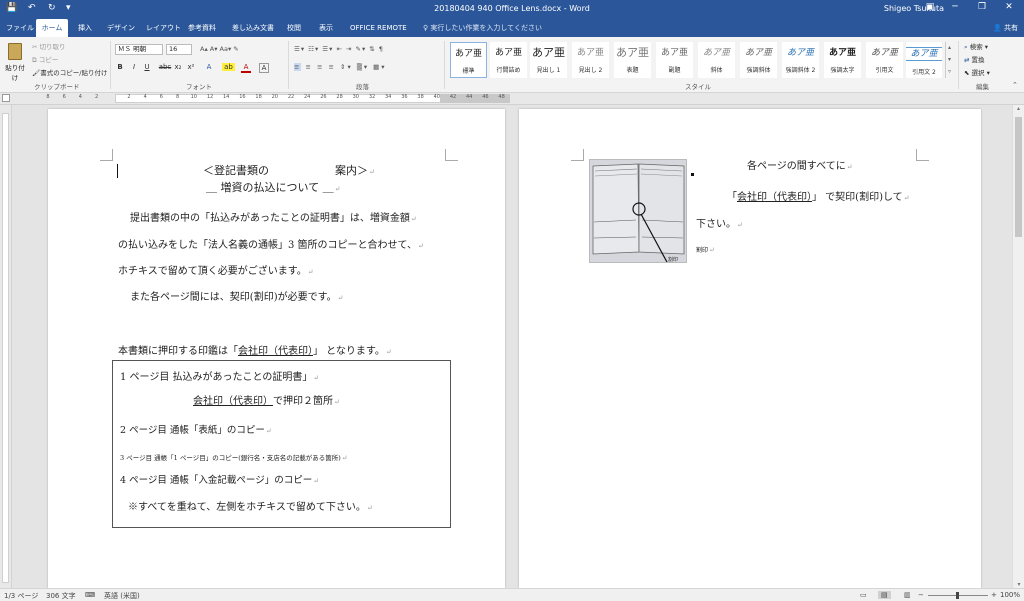 This screenshot has width=1024, height=601. What do you see at coordinates (863, 595) in the screenshot?
I see `read-mode-icon: ▭` at bounding box center [863, 595].